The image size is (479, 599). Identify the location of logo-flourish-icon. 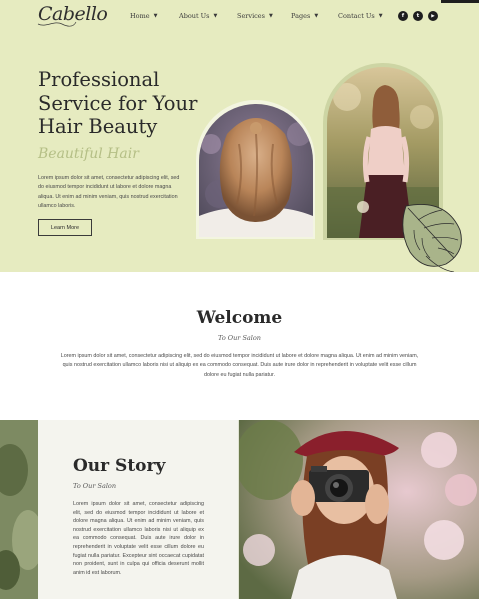
(57, 24).